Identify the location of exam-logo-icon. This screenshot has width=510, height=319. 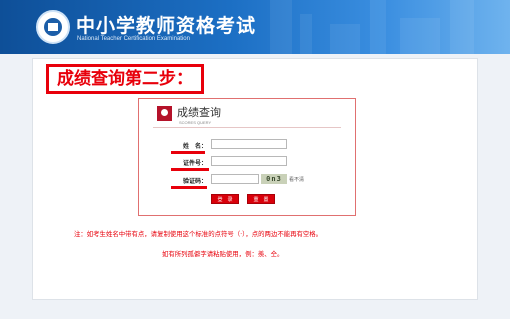
(53, 27).